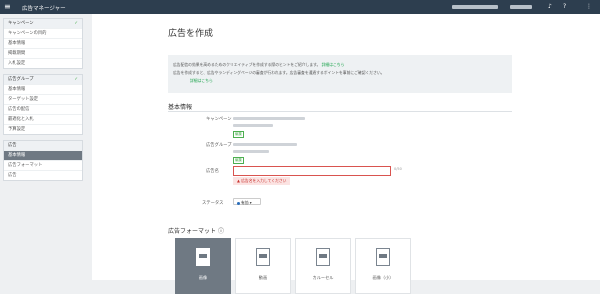 The height and width of the screenshot is (294, 600). I want to click on image-format-icon, so click(203, 257).